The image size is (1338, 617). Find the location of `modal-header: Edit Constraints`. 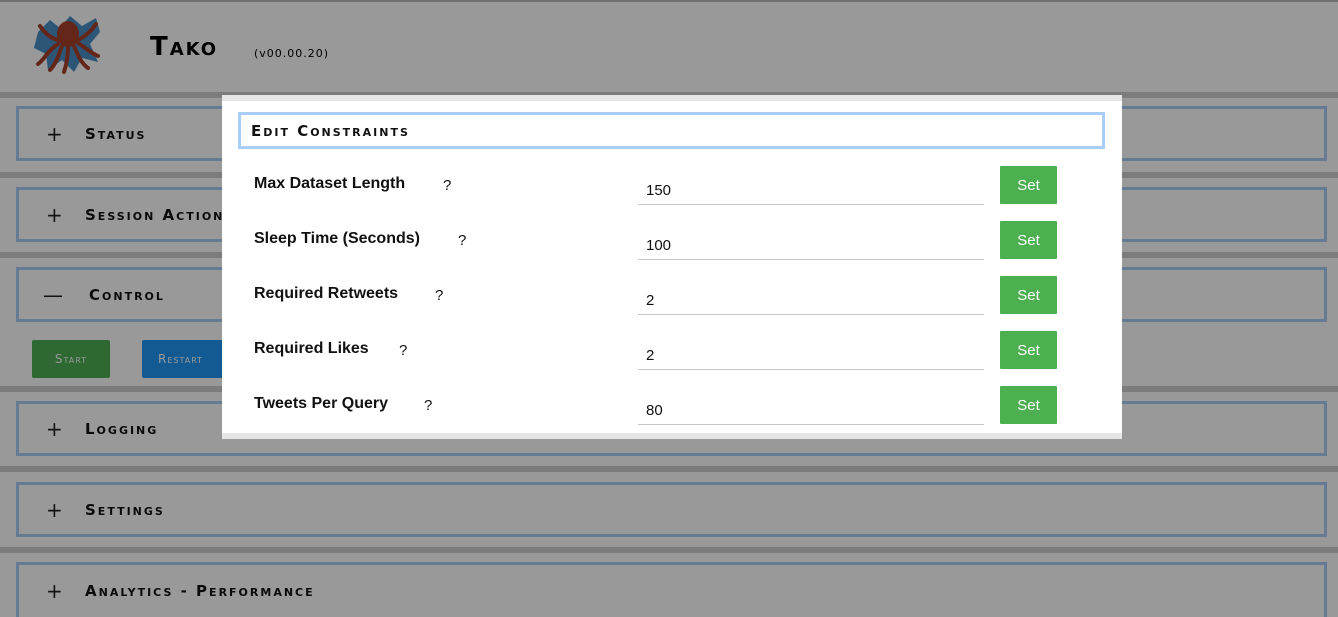

modal-header: Edit Constraints is located at coordinates (671, 130).